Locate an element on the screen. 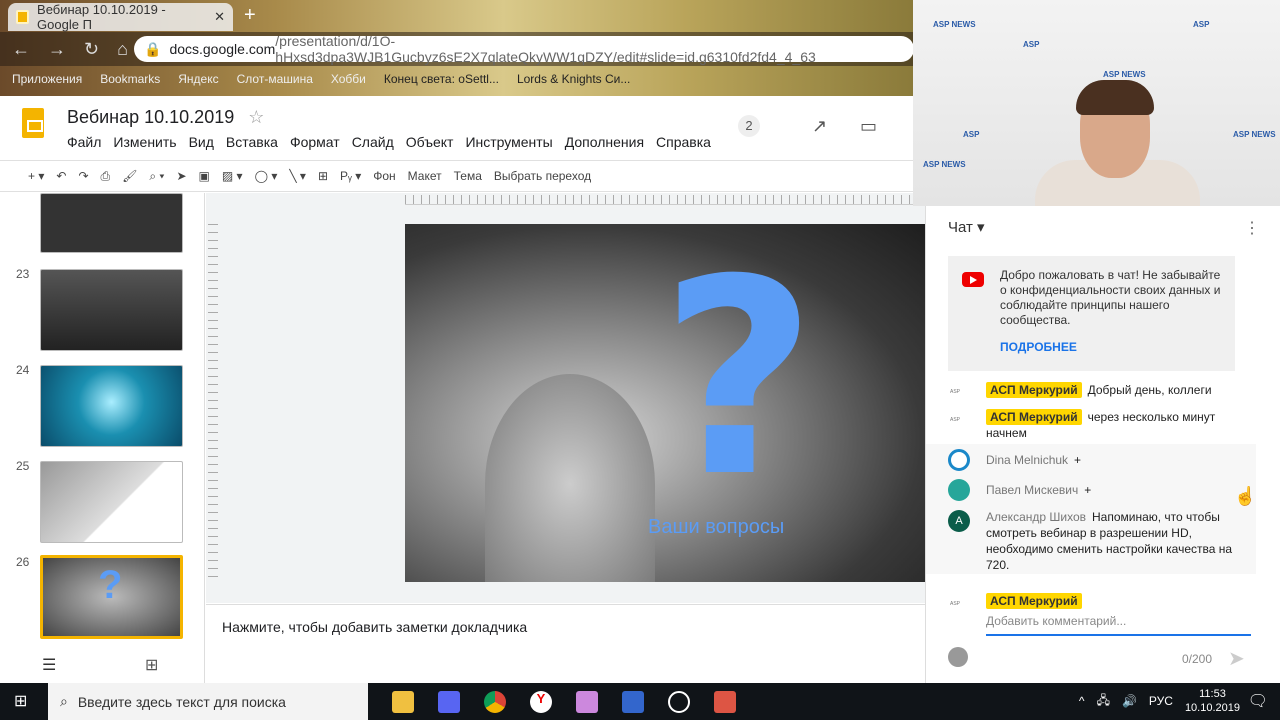 The image size is (1280, 720). discord-icon is located at coordinates (449, 701).